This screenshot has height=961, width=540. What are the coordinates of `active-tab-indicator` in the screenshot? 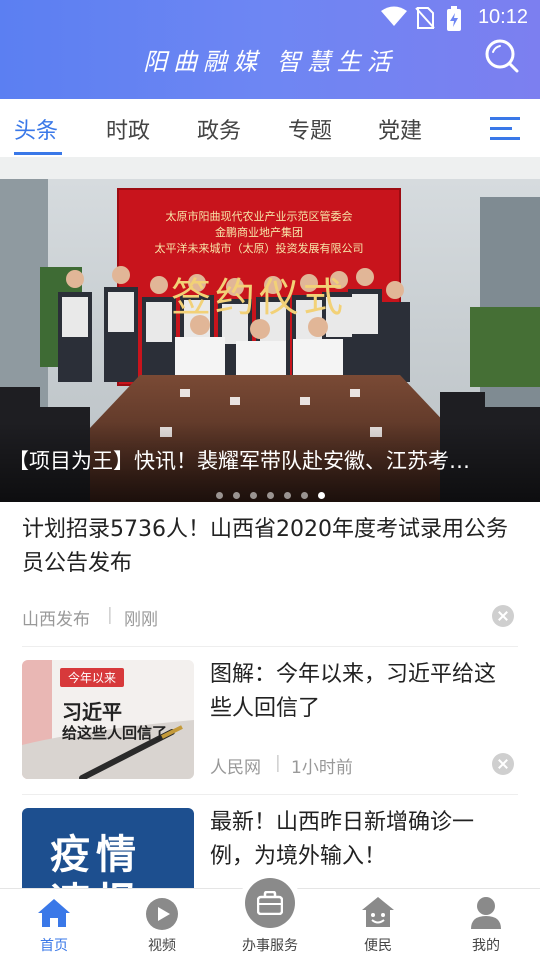 It's located at (38, 153).